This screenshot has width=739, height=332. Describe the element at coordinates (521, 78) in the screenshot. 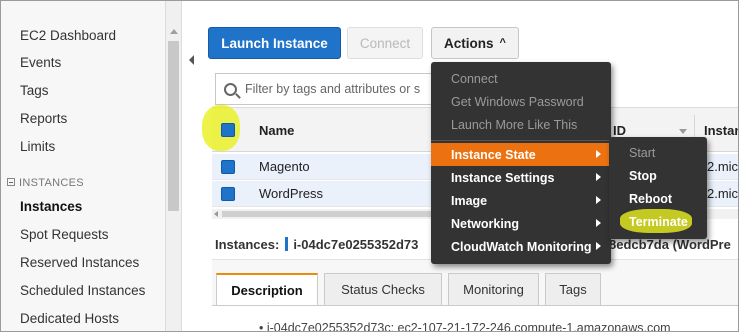

I see `menu-item-connect: Connect` at that location.